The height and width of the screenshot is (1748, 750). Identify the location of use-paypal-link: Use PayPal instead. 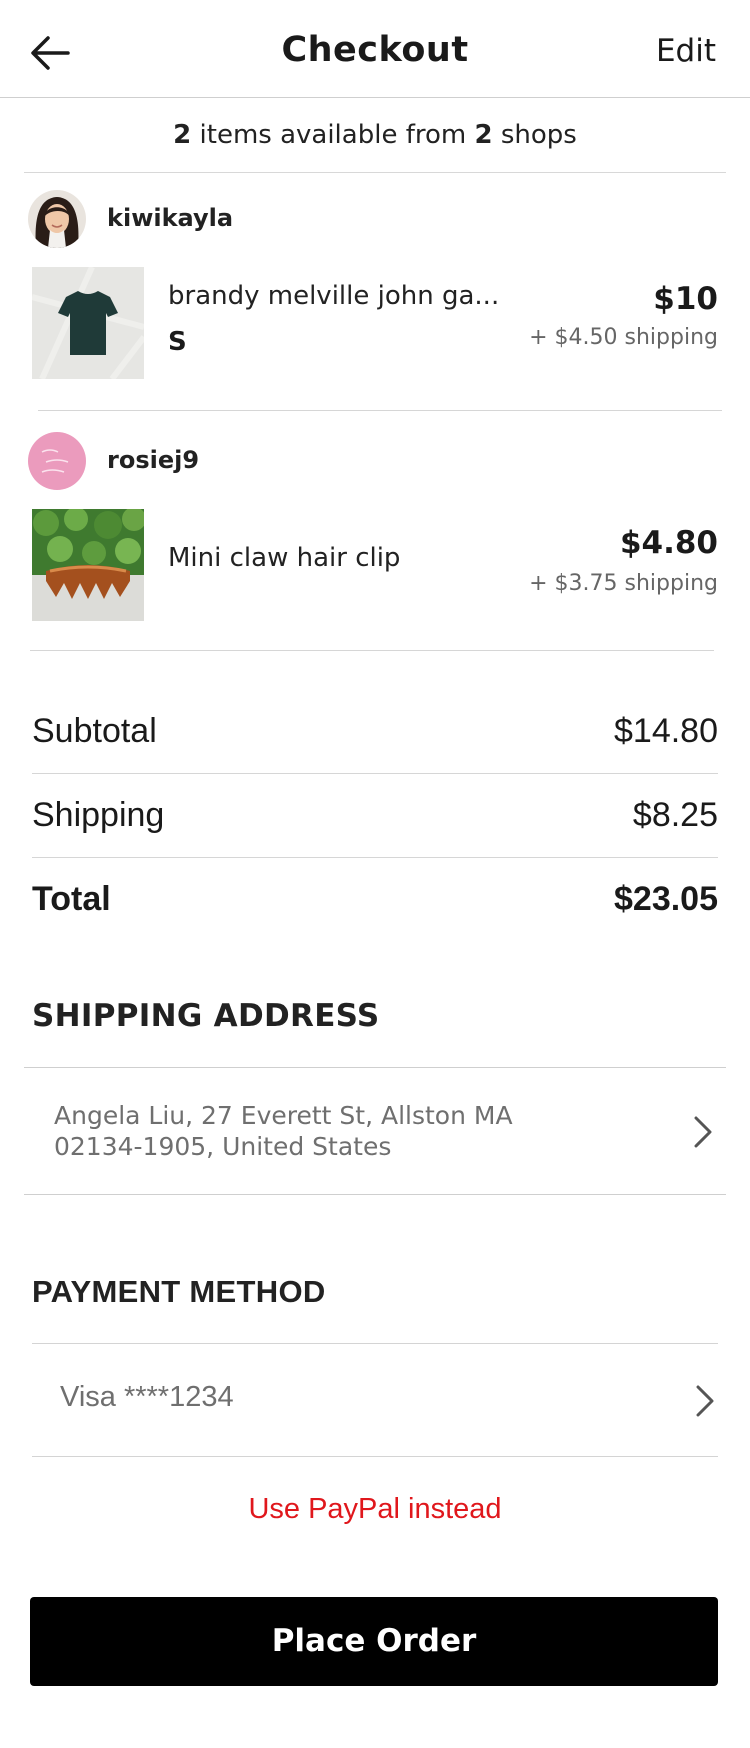
(375, 1509).